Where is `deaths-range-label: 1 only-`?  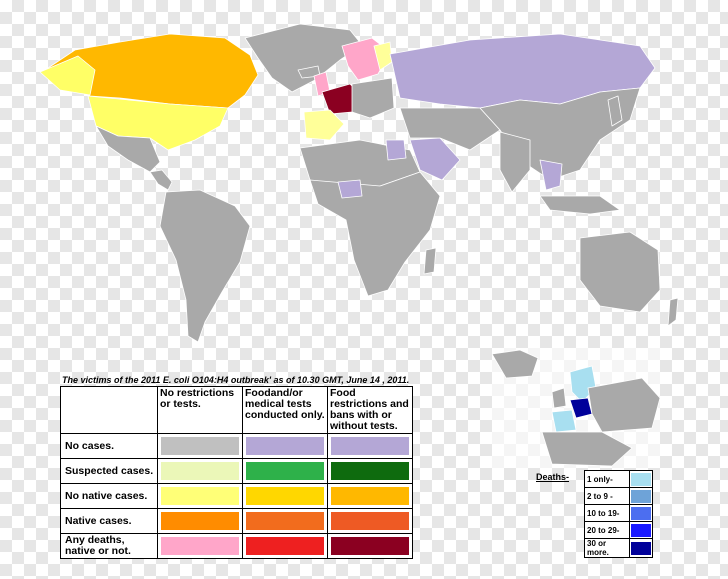
deaths-range-label: 1 only- is located at coordinates (607, 479).